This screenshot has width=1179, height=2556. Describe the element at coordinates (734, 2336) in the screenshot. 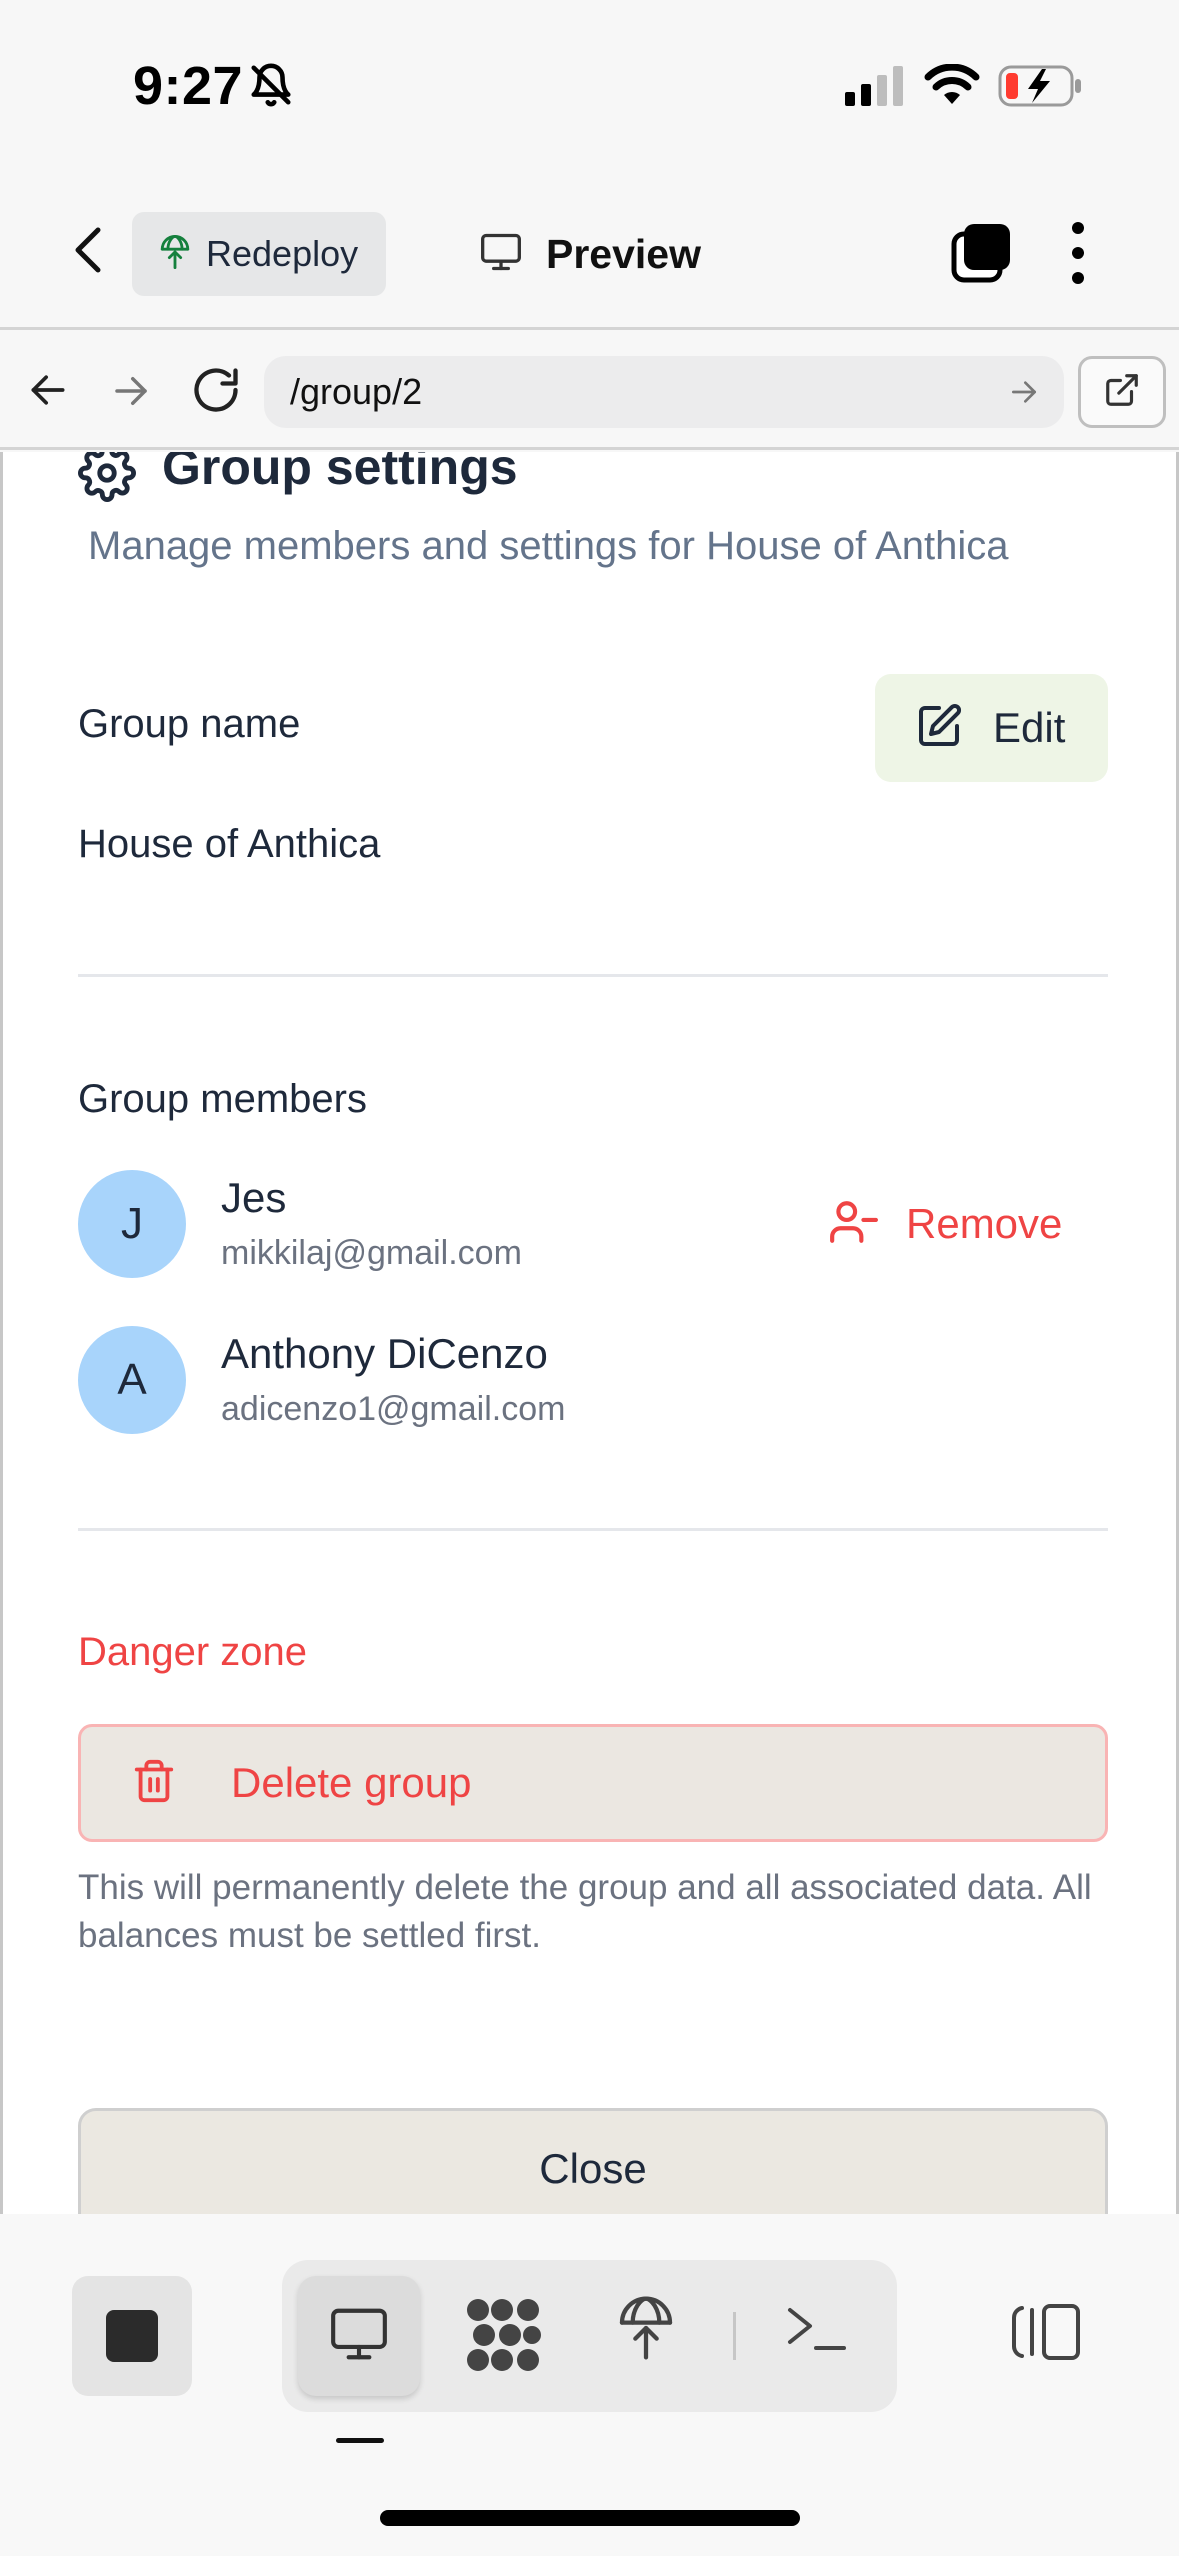

I see `separator` at that location.